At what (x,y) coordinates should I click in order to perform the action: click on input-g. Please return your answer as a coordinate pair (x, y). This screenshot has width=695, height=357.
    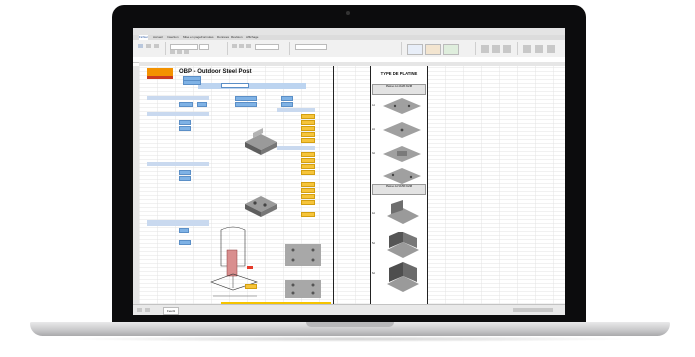
    Looking at the image, I should click on (184, 230).